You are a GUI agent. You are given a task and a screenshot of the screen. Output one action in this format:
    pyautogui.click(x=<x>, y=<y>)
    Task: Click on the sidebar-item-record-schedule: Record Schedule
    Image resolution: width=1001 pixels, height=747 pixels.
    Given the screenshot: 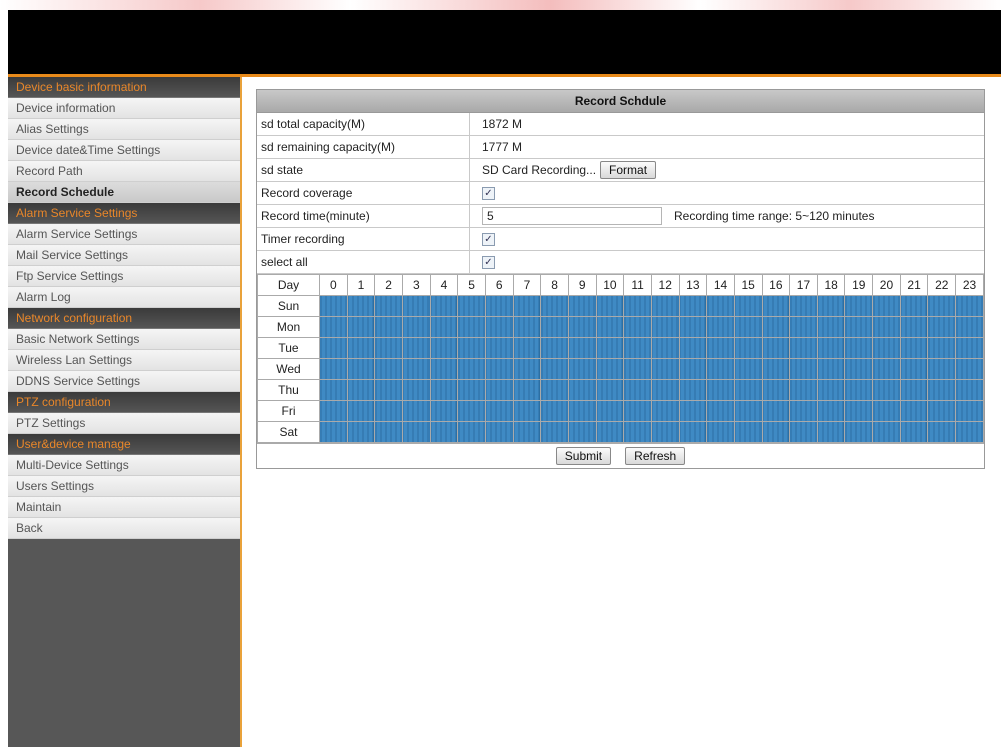 What is the action you would take?
    pyautogui.click(x=124, y=192)
    